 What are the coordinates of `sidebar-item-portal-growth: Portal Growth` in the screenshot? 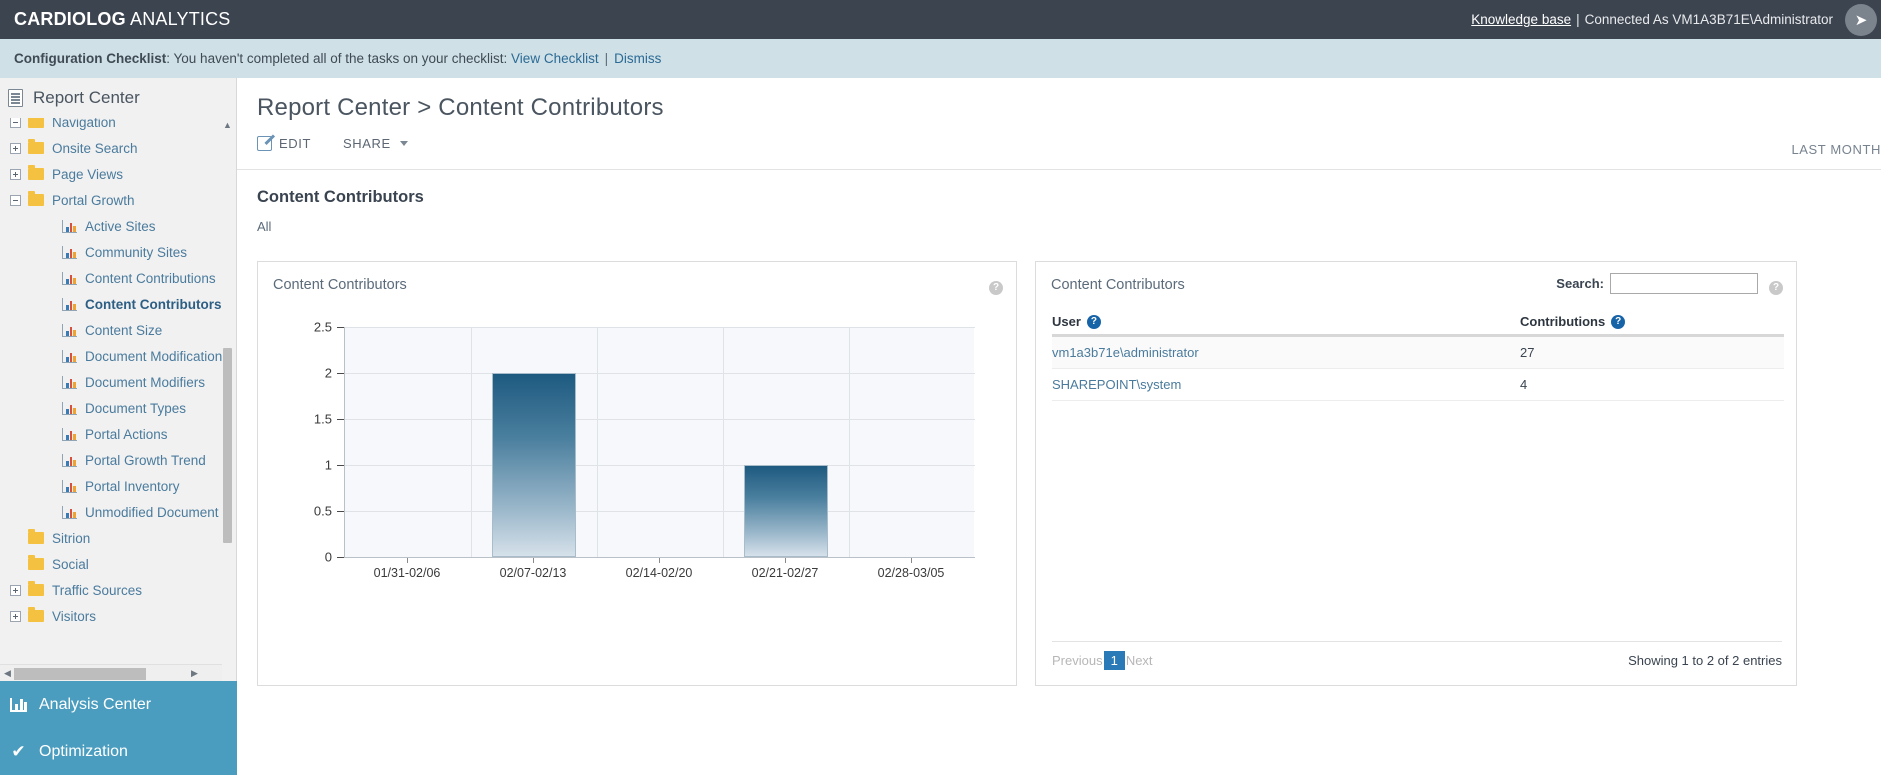 It's located at (113, 200).